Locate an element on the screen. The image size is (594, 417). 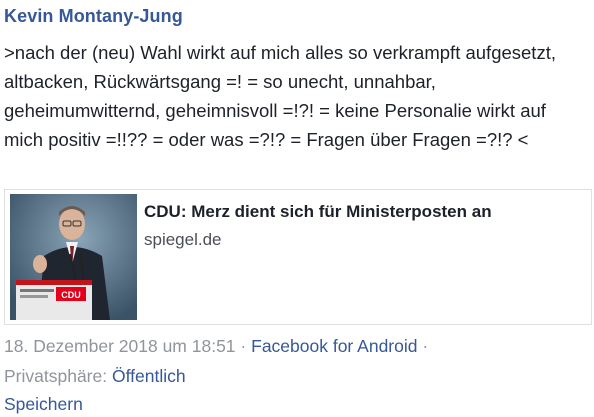
privacy-row: Privatsphäre: Öffentlich is located at coordinates (95, 376).